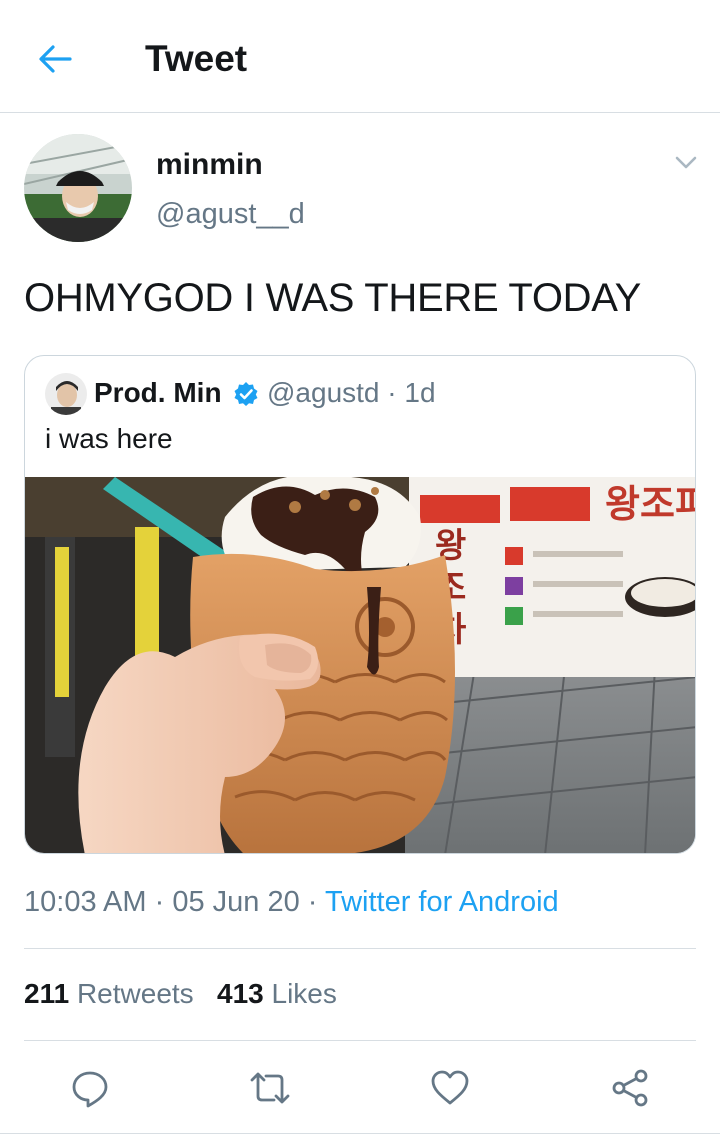 The image size is (720, 1147). What do you see at coordinates (158, 392) in the screenshot?
I see `quoted-author-name: Prod. Min` at bounding box center [158, 392].